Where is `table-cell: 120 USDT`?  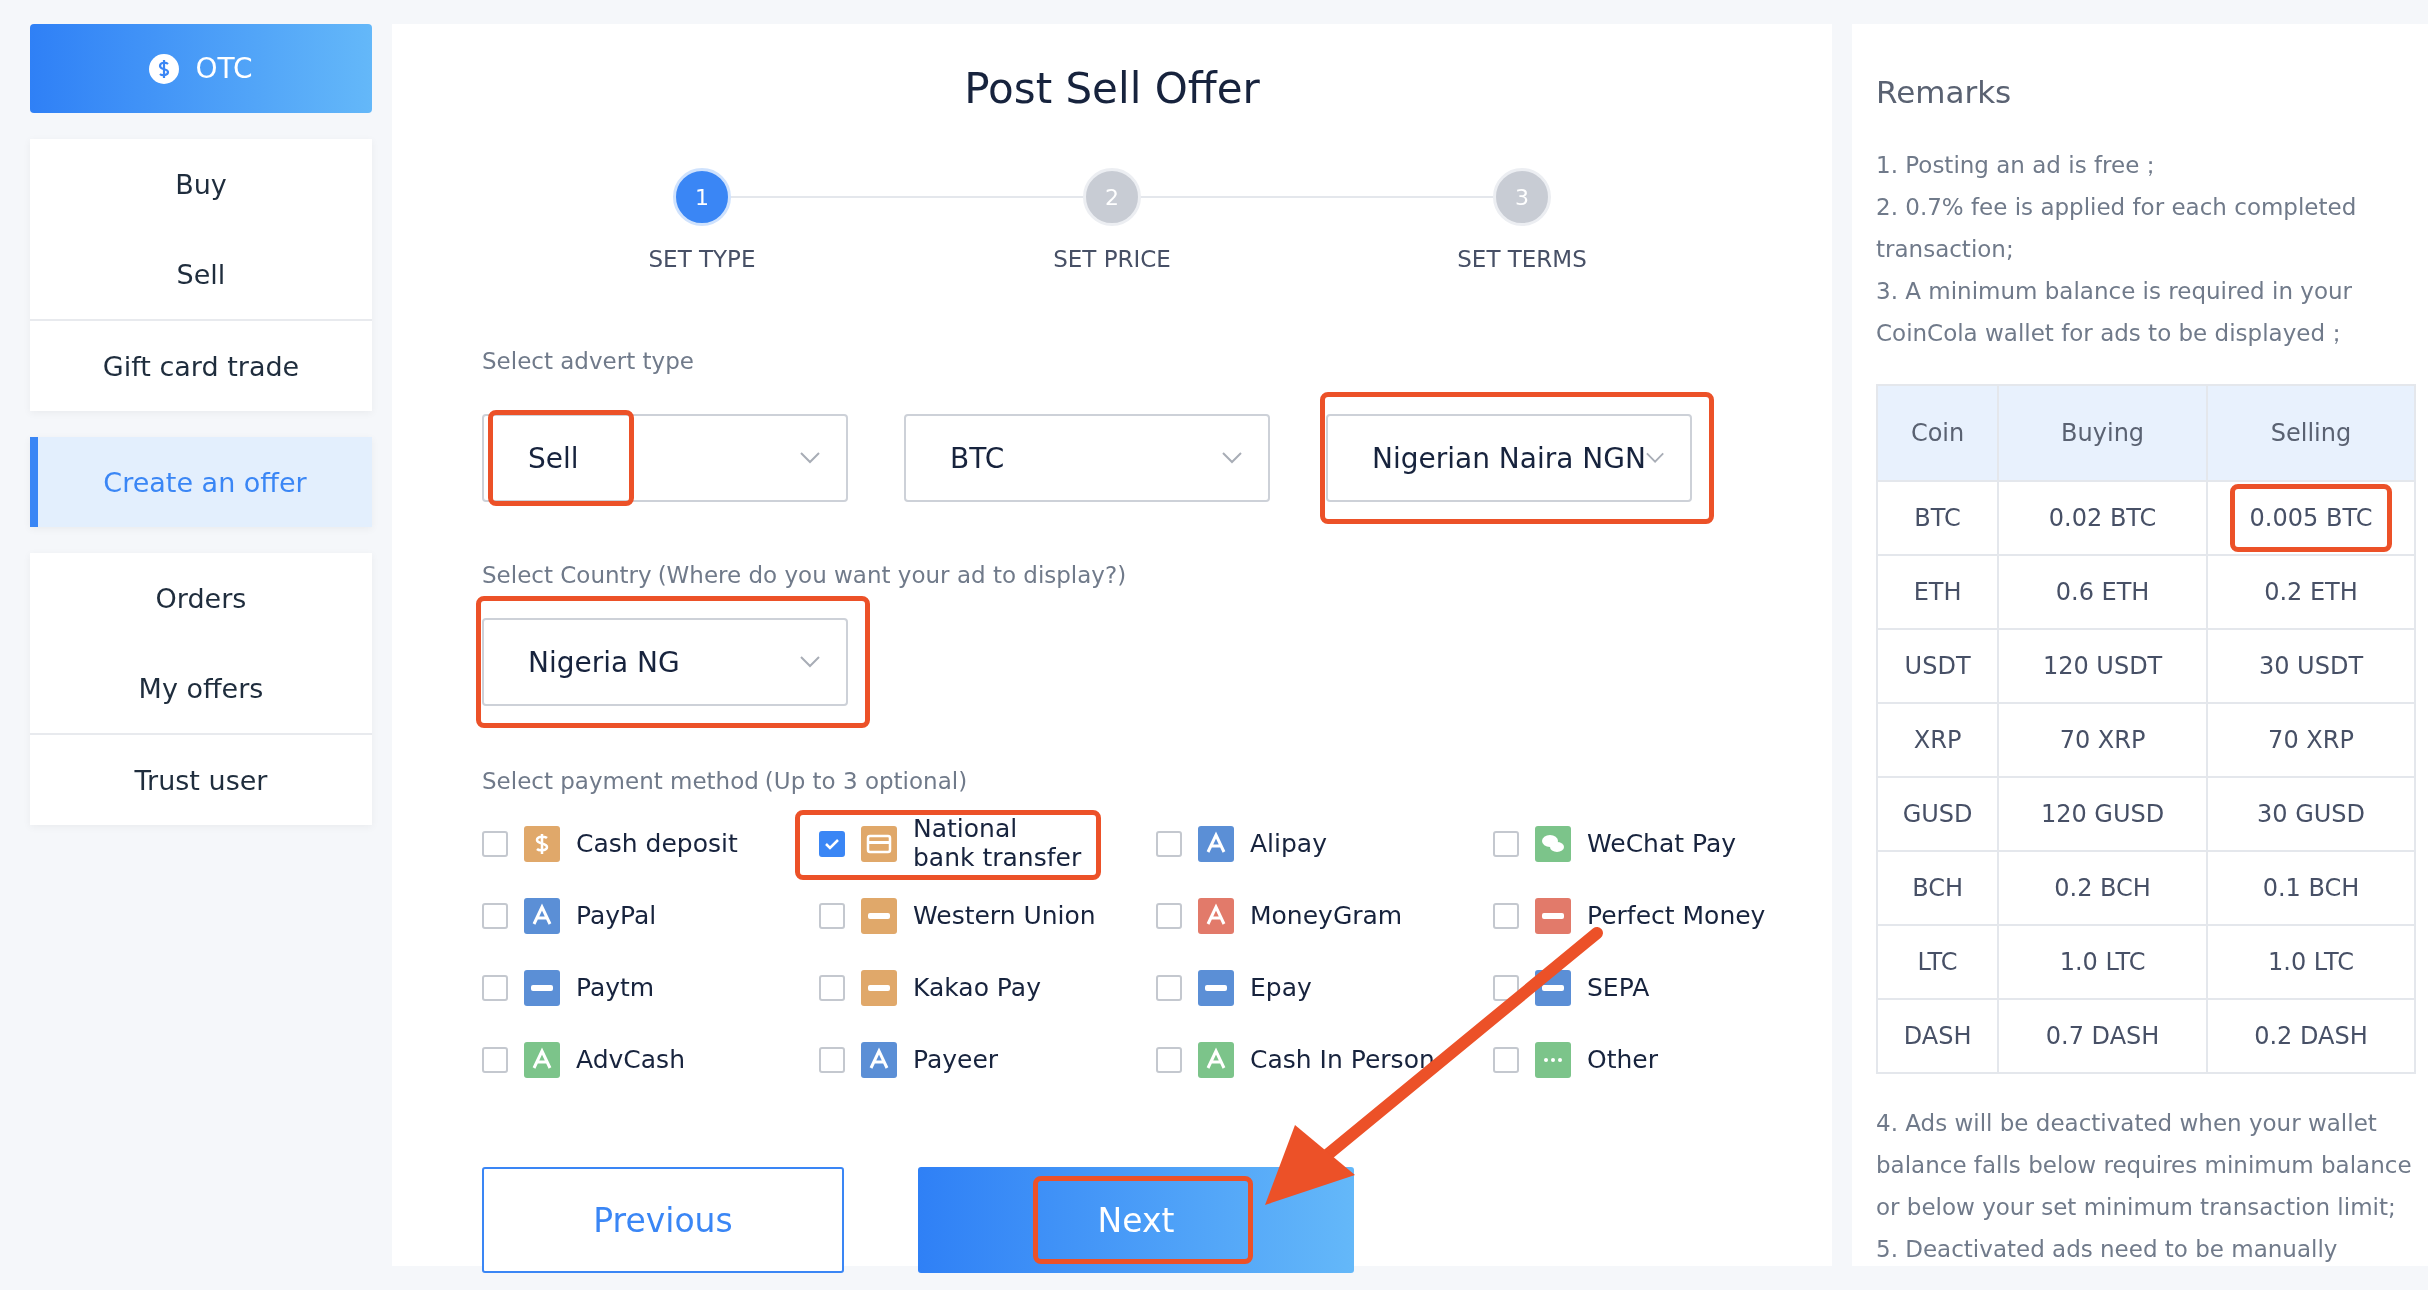 table-cell: 120 USDT is located at coordinates (2102, 666).